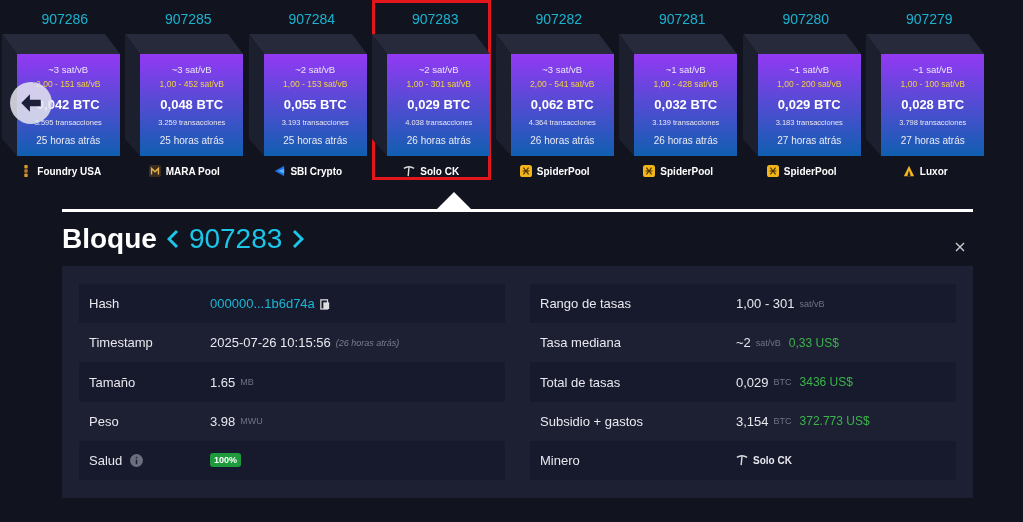 The image size is (1023, 522). Describe the element at coordinates (154, 171) in the screenshot. I see `m-logo-icon` at that location.